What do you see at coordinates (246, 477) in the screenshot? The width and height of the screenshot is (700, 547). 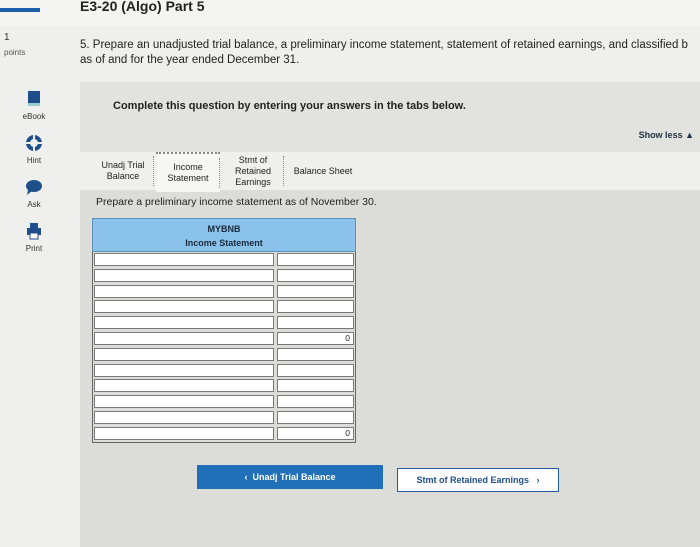 I see `chevron-left-icon: ‹` at bounding box center [246, 477].